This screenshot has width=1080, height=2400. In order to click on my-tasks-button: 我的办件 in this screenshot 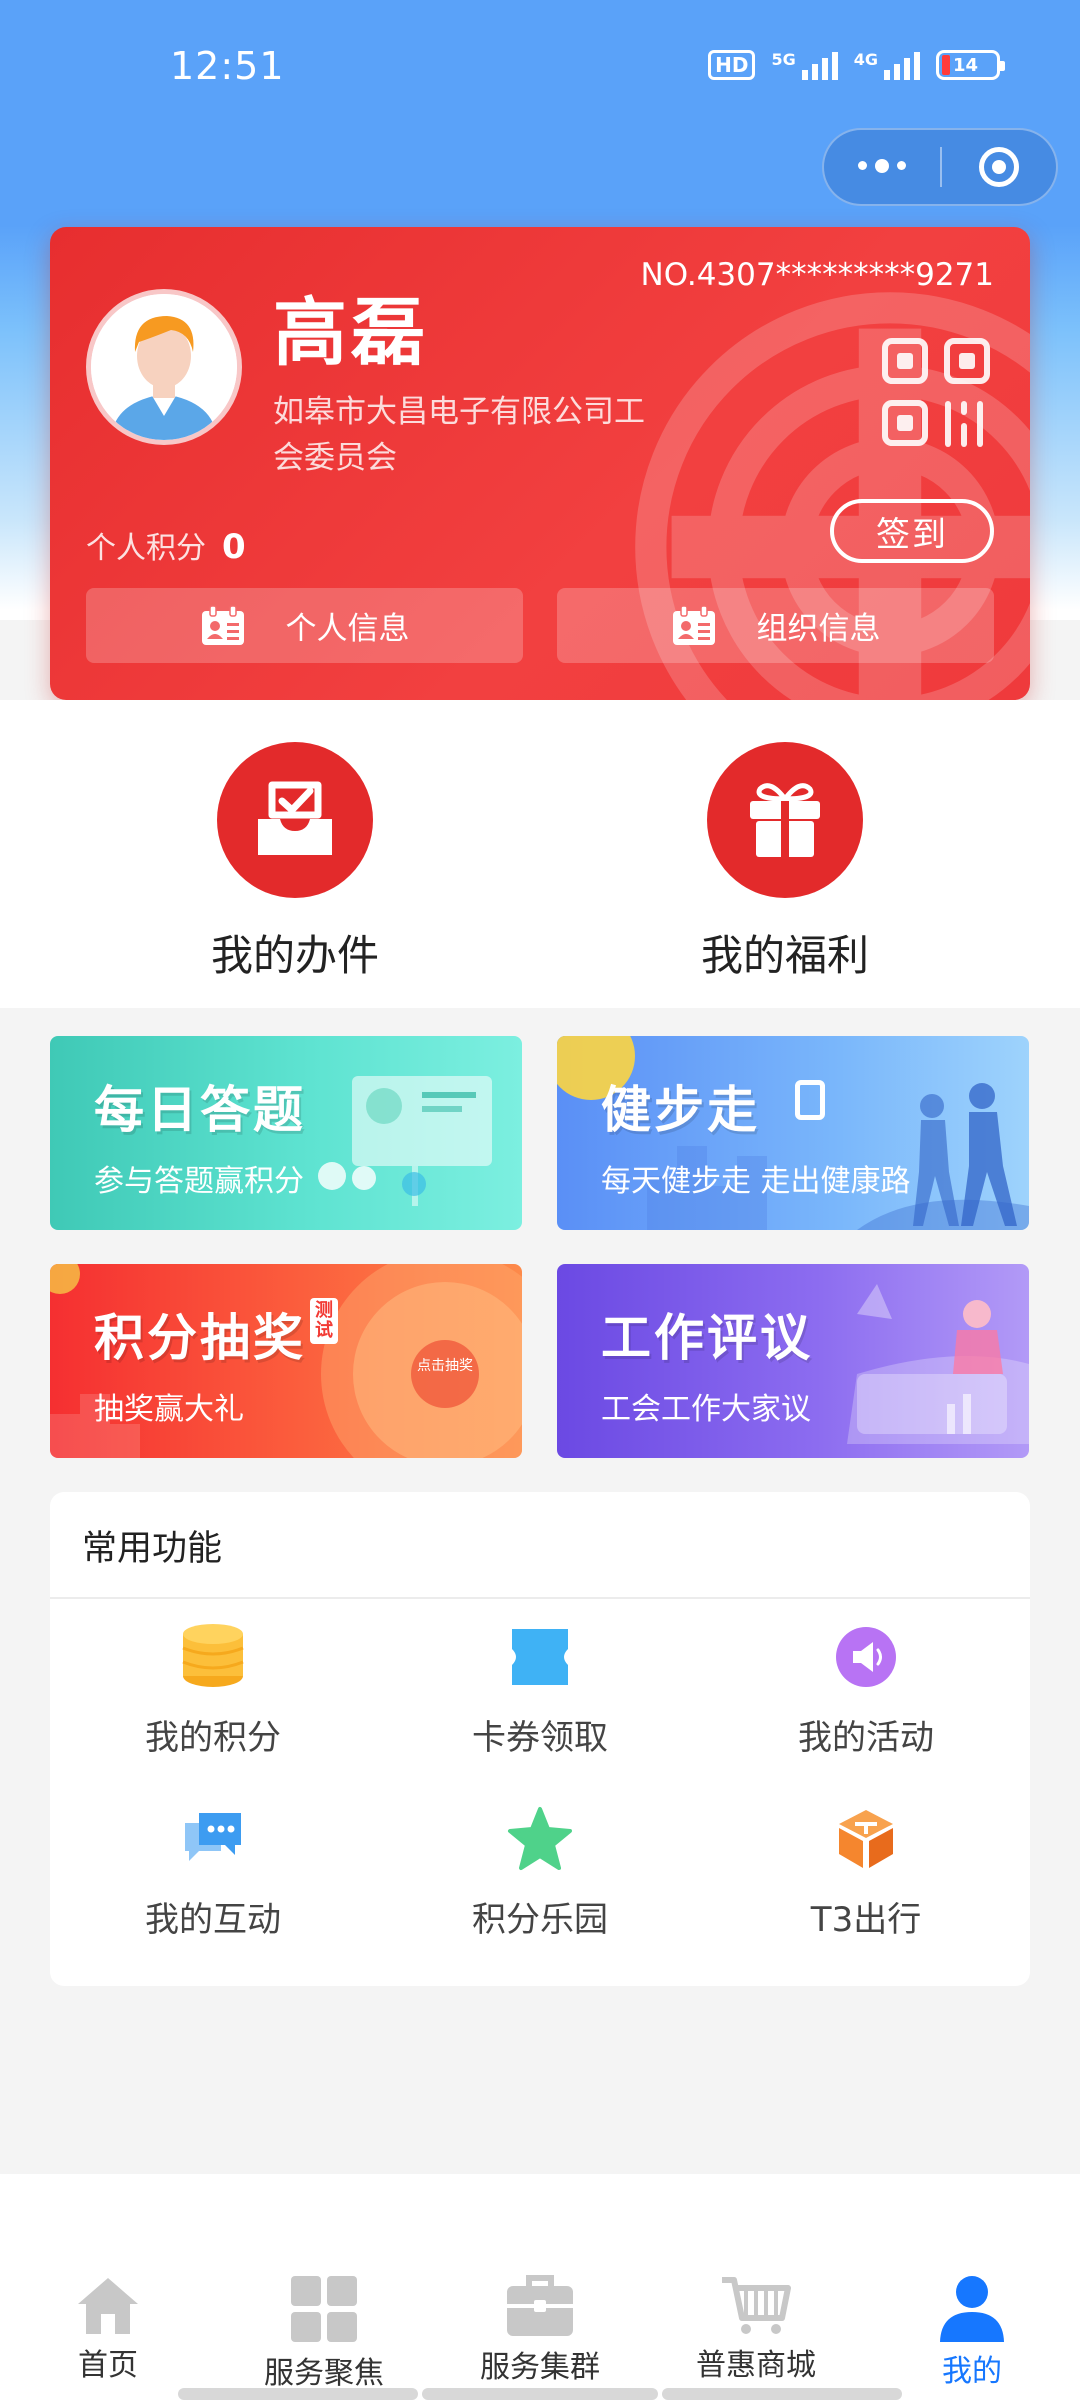, I will do `click(295, 862)`.